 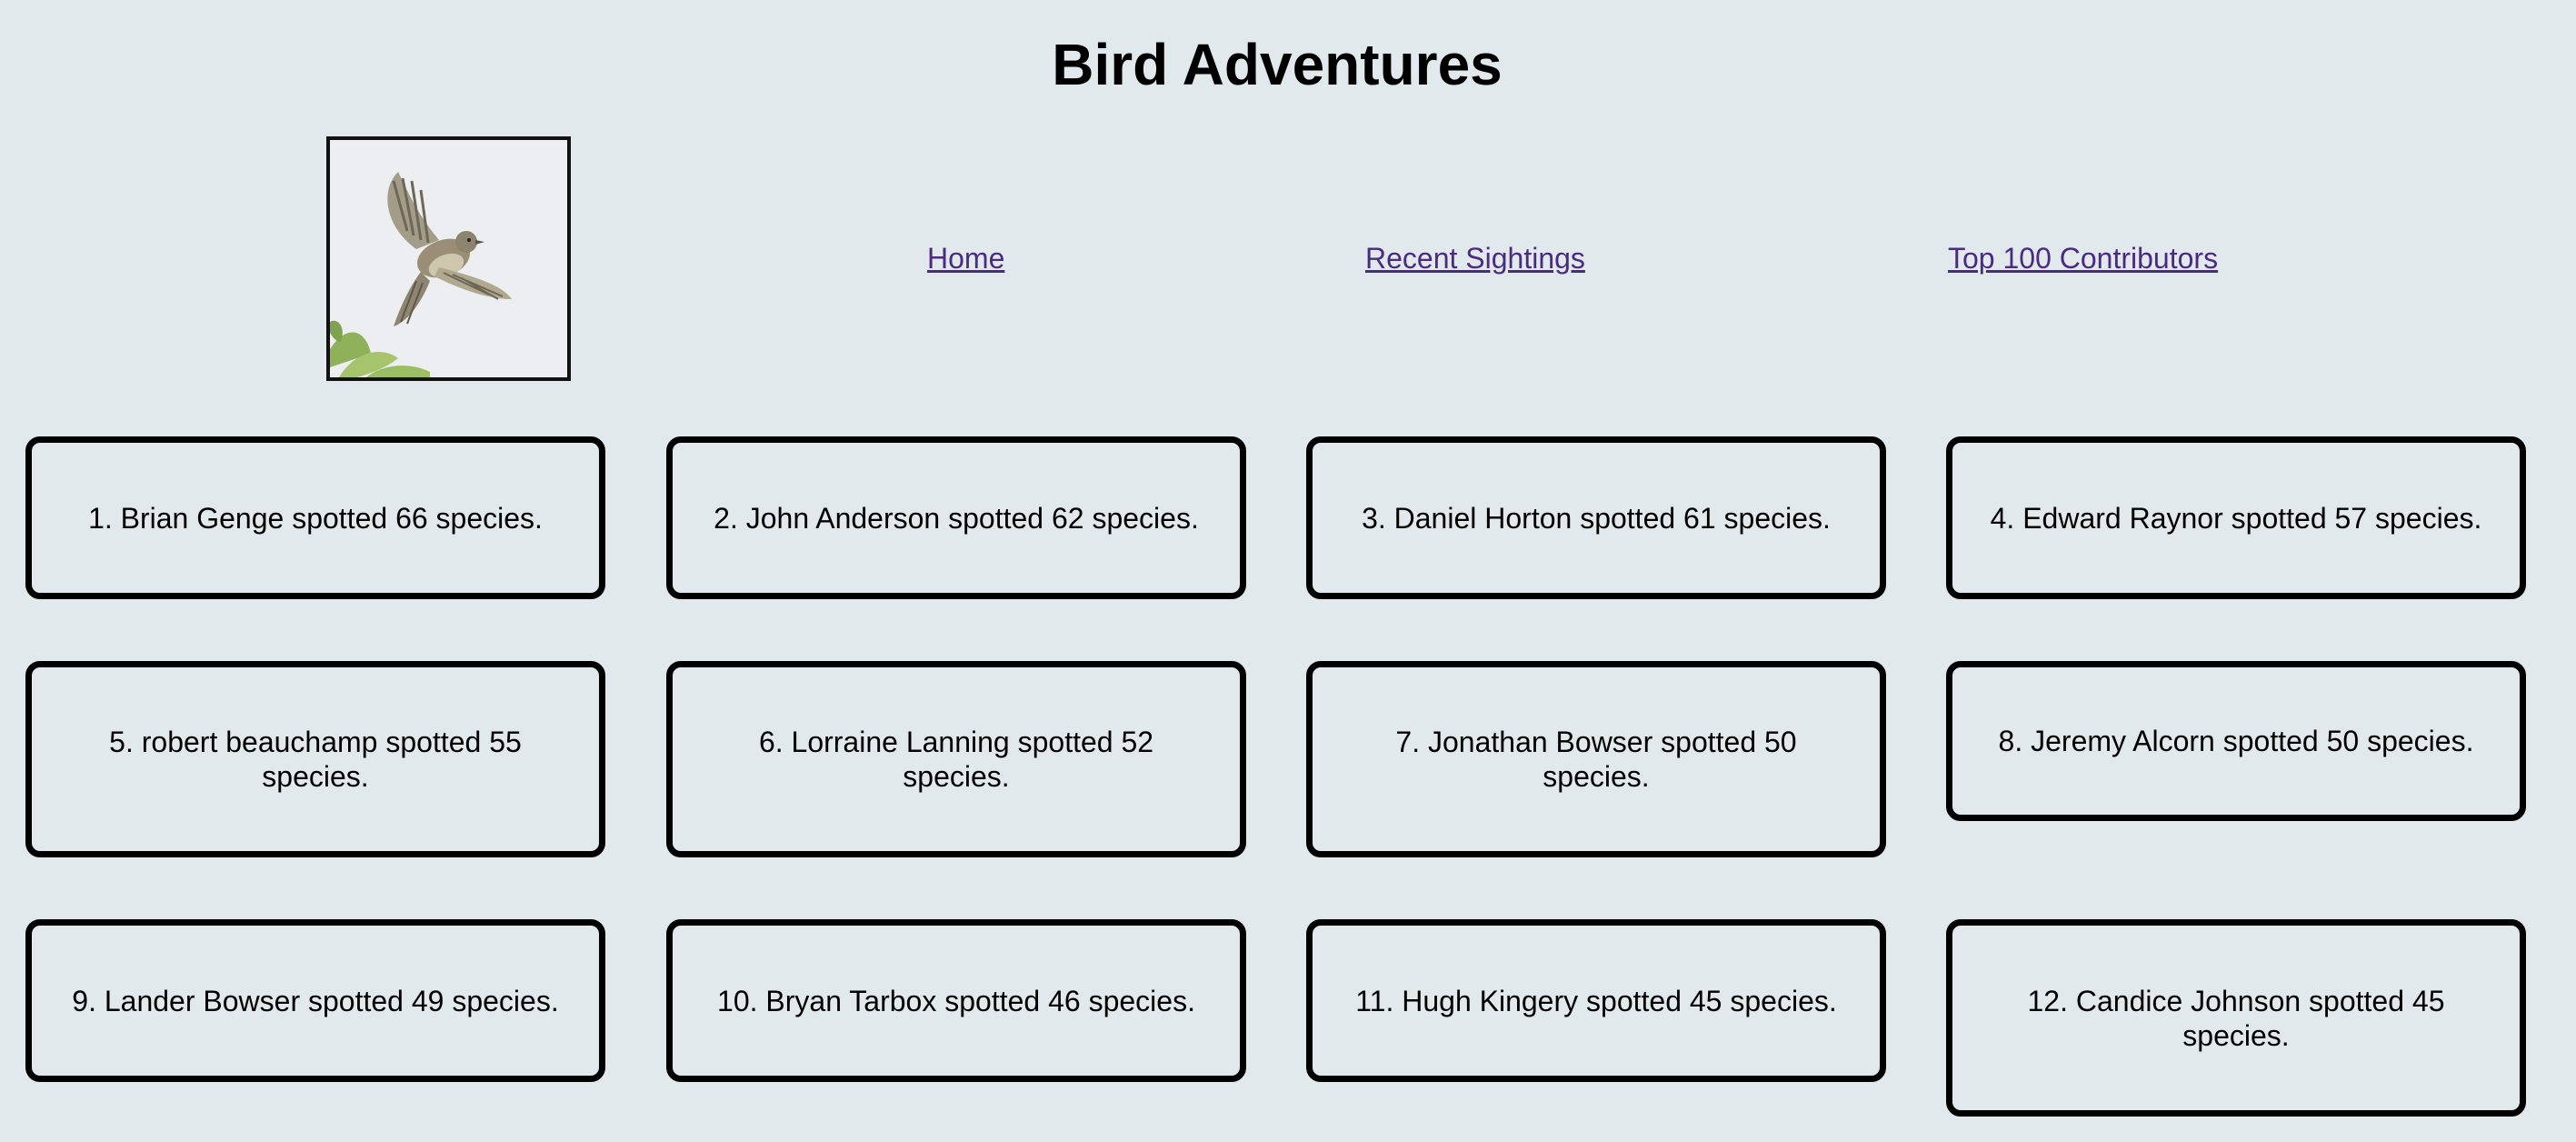 I want to click on contributor-card: 8. Jeremy Alcorn spotted 50 species., so click(x=2236, y=741).